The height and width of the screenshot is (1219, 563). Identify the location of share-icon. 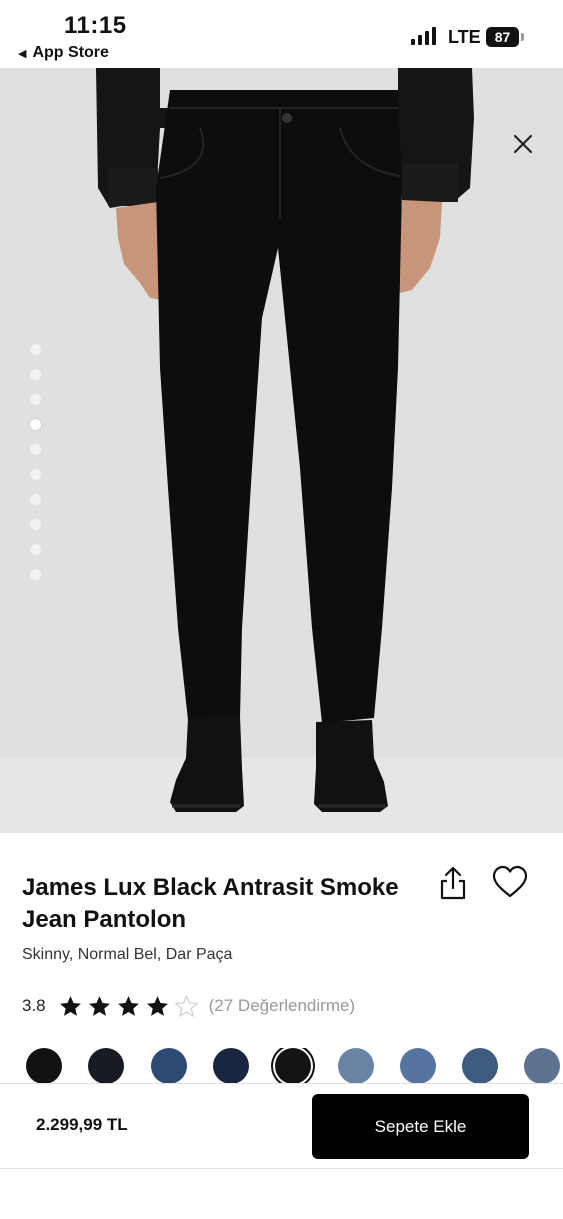
(453, 883).